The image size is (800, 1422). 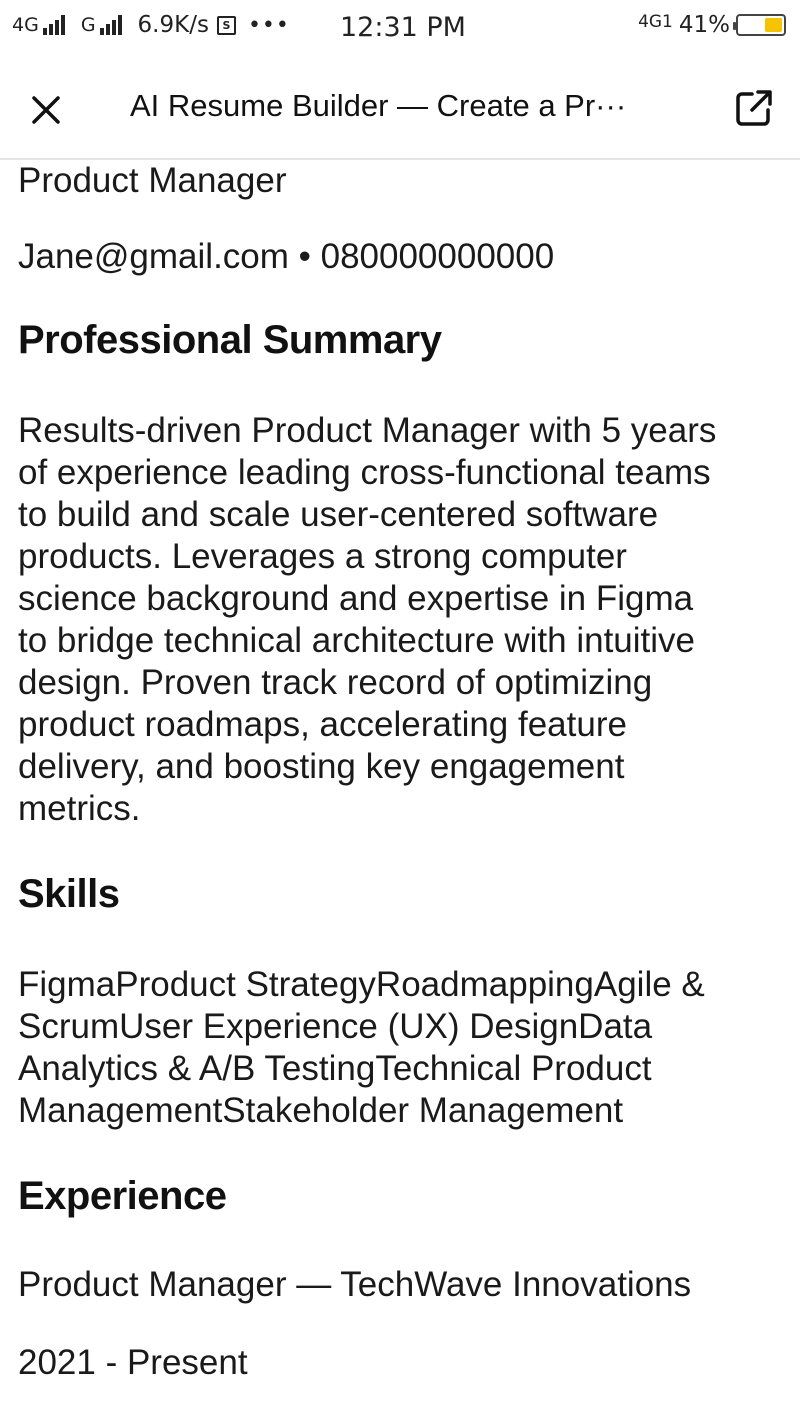 I want to click on summary-line: delivery, and boosting key engagement, so click(x=321, y=766).